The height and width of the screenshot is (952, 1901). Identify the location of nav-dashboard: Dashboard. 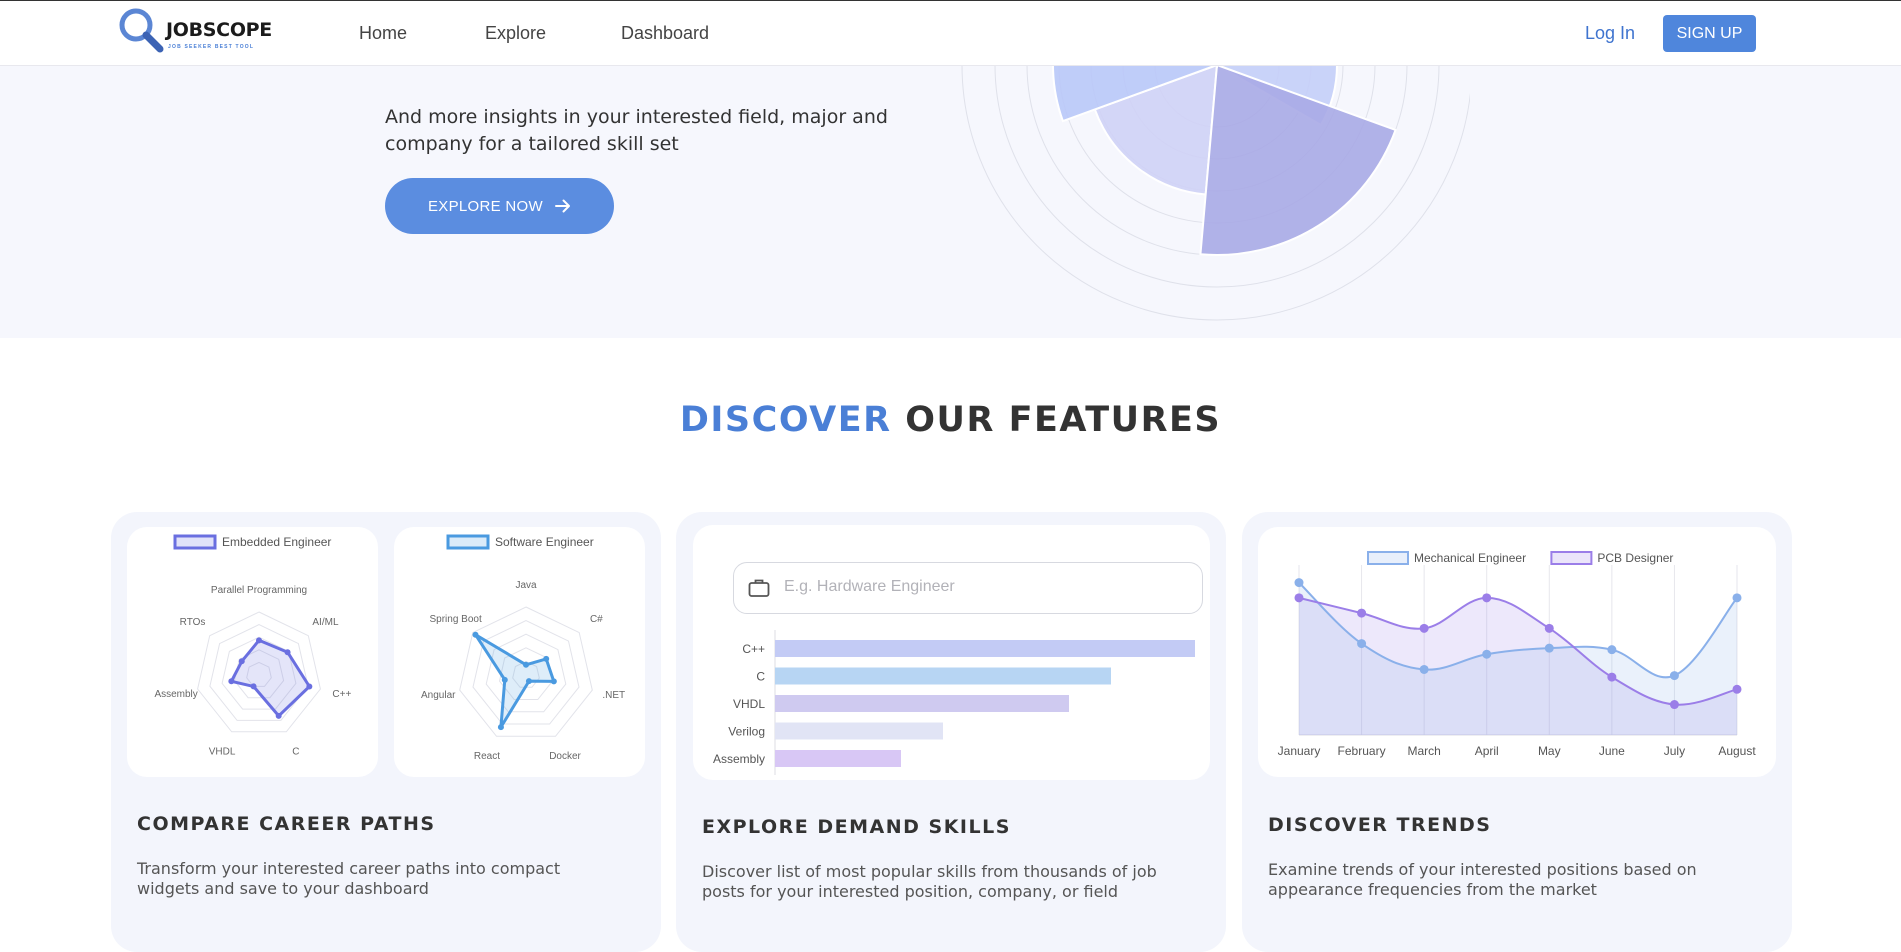
(665, 33).